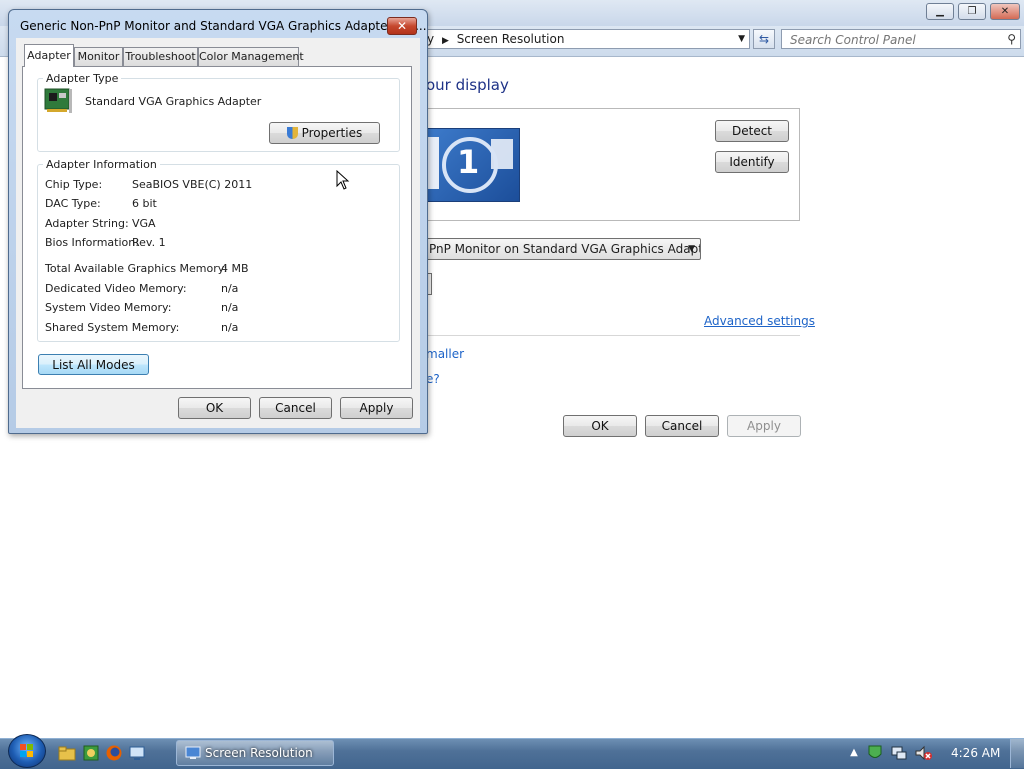 The image size is (1024, 770). Describe the element at coordinates (433, 379) in the screenshot. I see `help-question-link: e?` at that location.